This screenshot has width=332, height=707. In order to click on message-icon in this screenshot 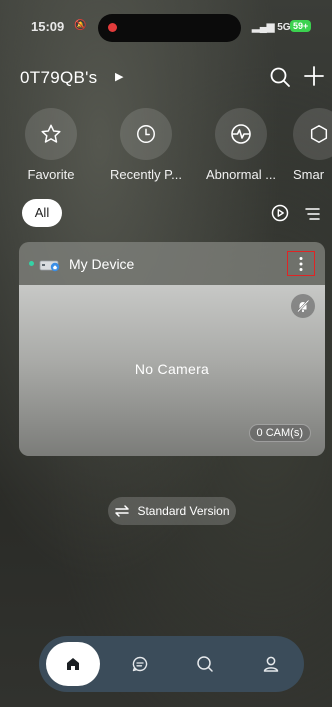, I will do `click(140, 664)`.